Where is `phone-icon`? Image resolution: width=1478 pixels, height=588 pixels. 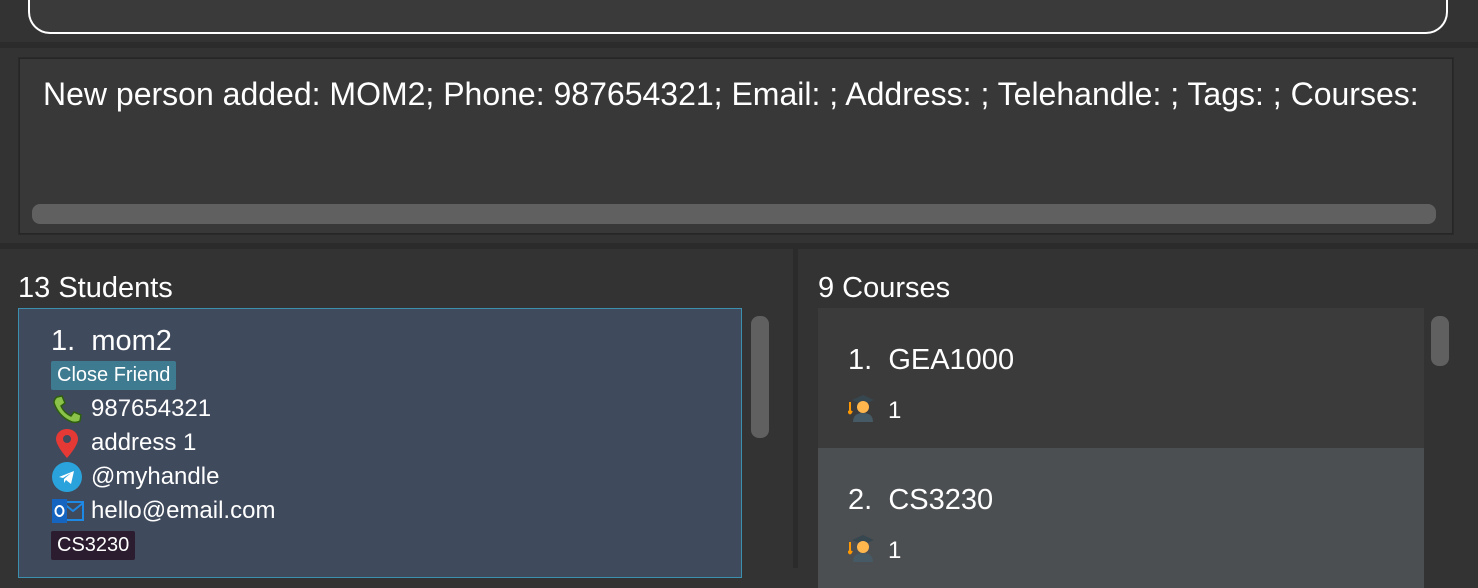
phone-icon is located at coordinates (68, 409).